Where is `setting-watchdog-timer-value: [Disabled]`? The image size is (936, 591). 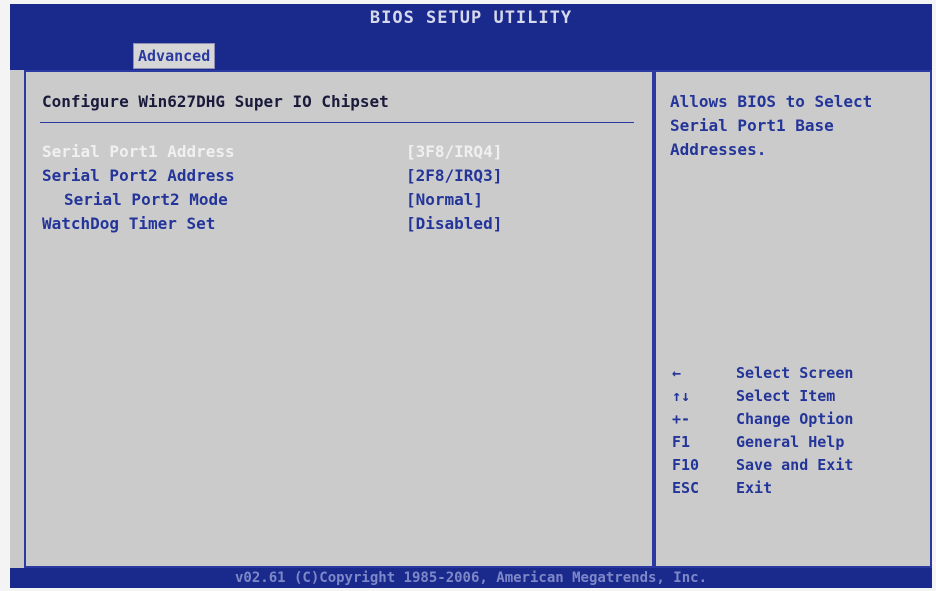
setting-watchdog-timer-value: [Disabled] is located at coordinates (454, 223).